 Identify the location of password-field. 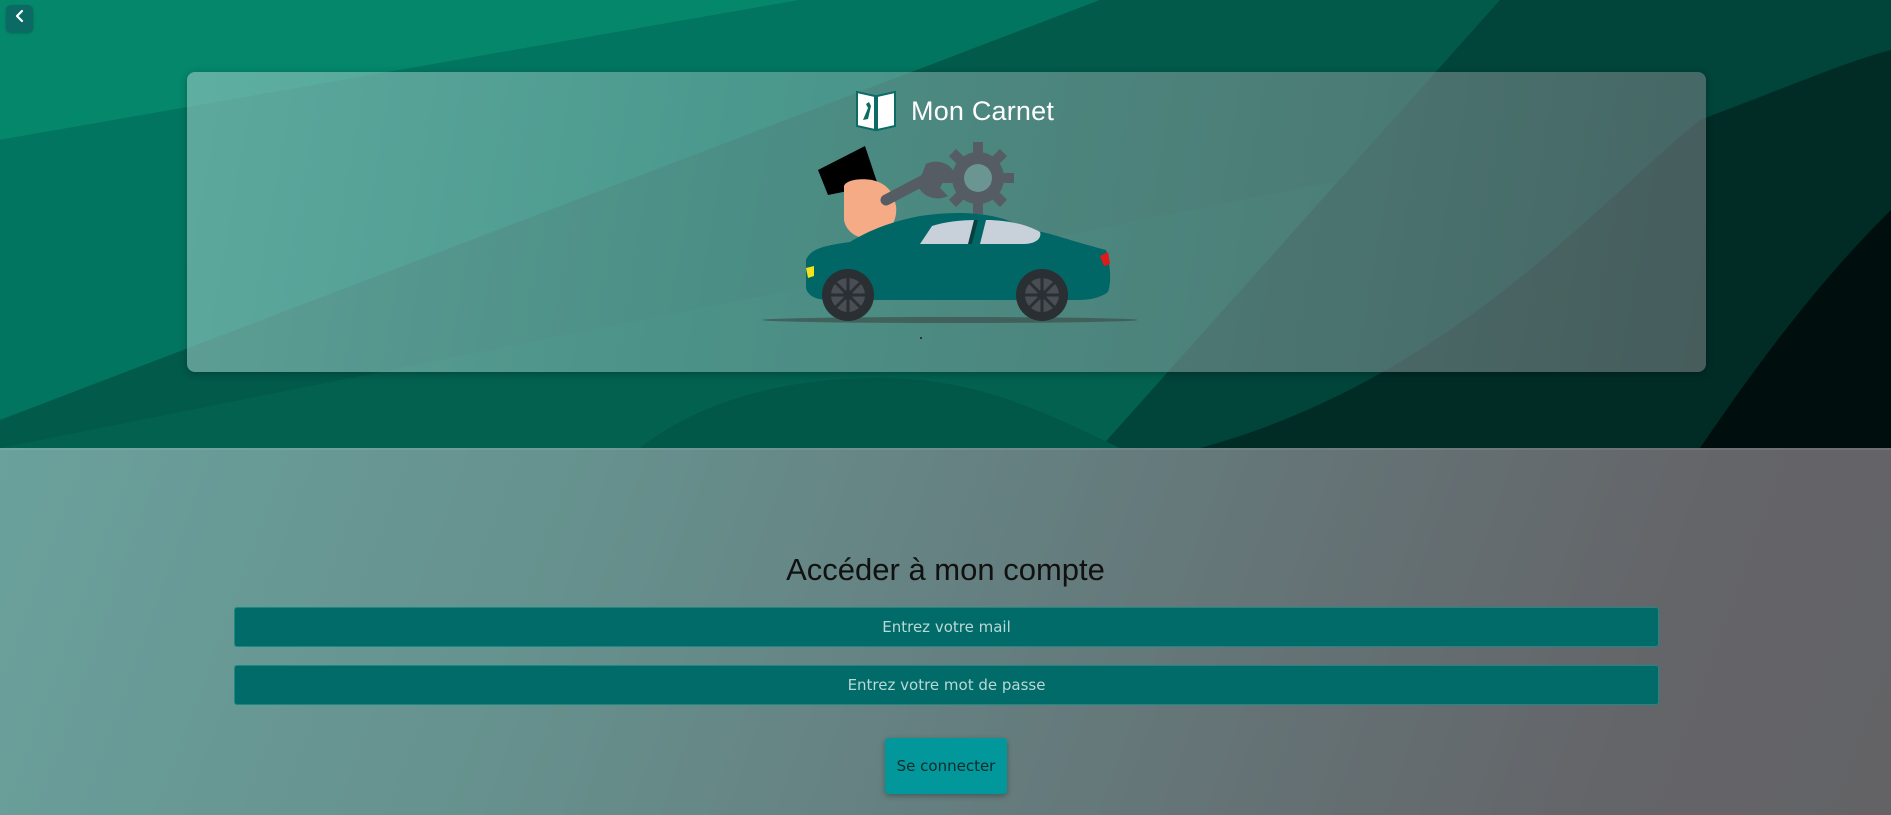
(946, 685).